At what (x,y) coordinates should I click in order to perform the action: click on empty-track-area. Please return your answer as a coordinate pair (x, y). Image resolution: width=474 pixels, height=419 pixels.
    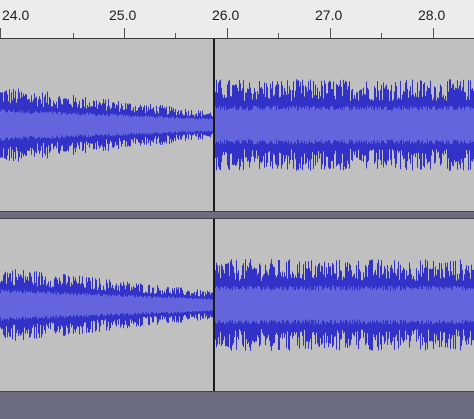
    Looking at the image, I should click on (237, 405).